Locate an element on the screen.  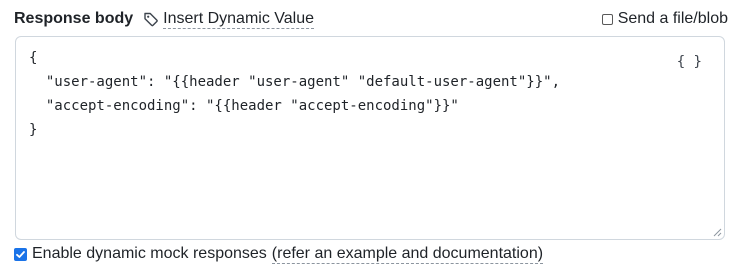
check-icon is located at coordinates (20, 254).